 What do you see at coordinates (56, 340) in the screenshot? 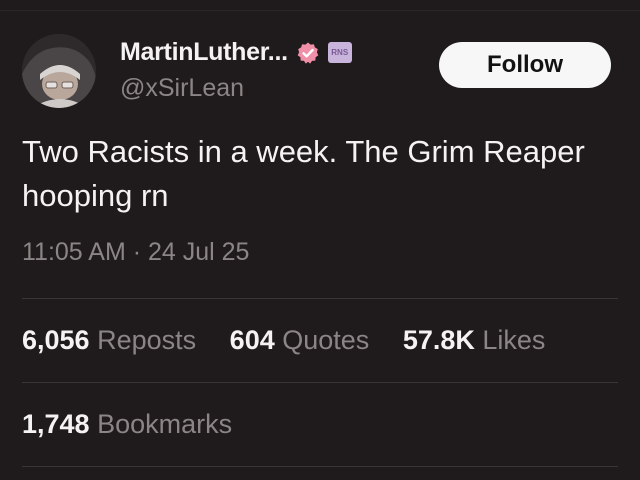
I see `reposts-count: 6,056` at bounding box center [56, 340].